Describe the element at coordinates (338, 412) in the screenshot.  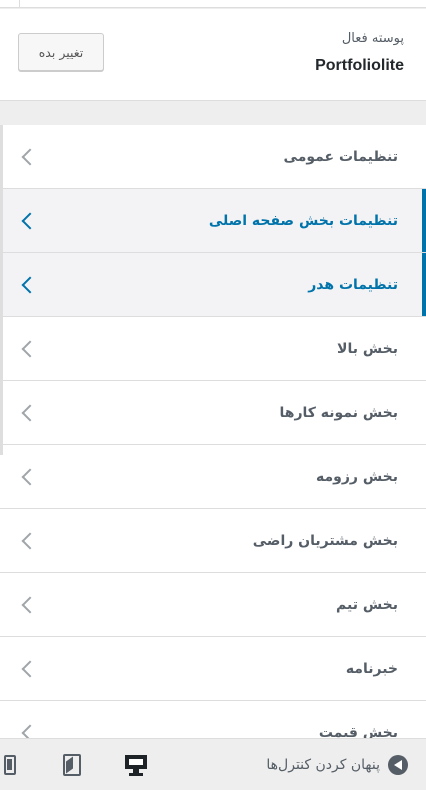
I see `section-label: بخش نمونه کارها` at that location.